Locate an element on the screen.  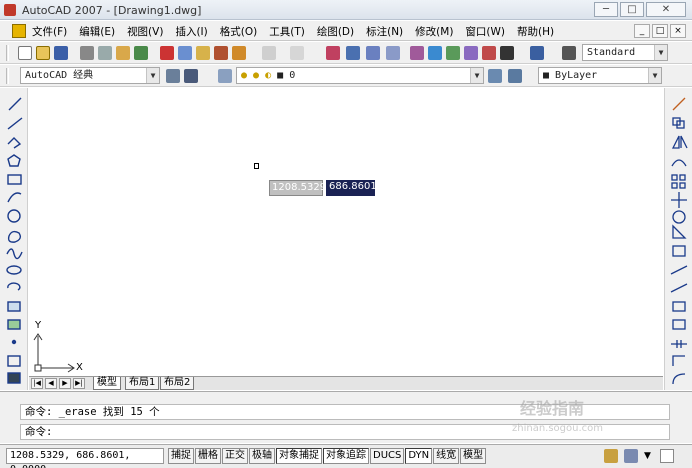
zoom-realtime-icon is located at coordinates (353, 53).